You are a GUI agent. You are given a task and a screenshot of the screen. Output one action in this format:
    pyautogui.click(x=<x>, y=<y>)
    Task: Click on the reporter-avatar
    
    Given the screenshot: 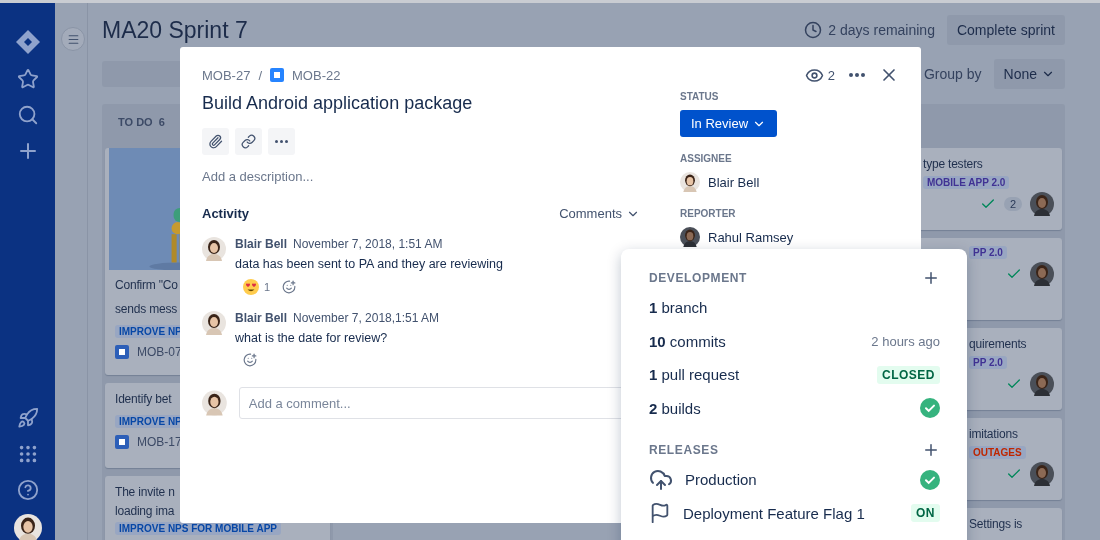 What is the action you would take?
    pyautogui.click(x=690, y=237)
    